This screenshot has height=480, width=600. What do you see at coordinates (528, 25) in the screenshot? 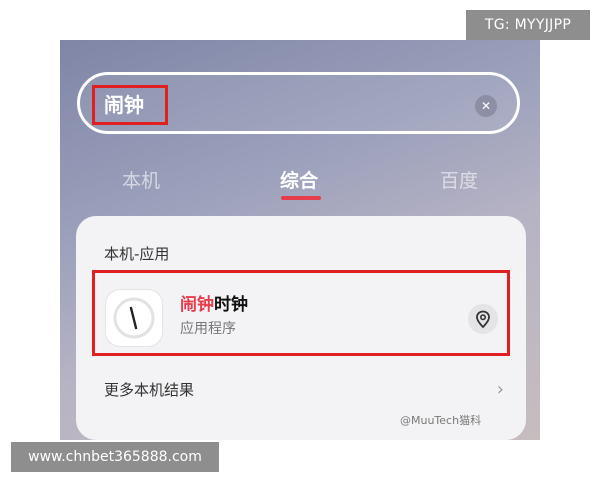
I see `tg-badge: TG: MYYJJPP` at bounding box center [528, 25].